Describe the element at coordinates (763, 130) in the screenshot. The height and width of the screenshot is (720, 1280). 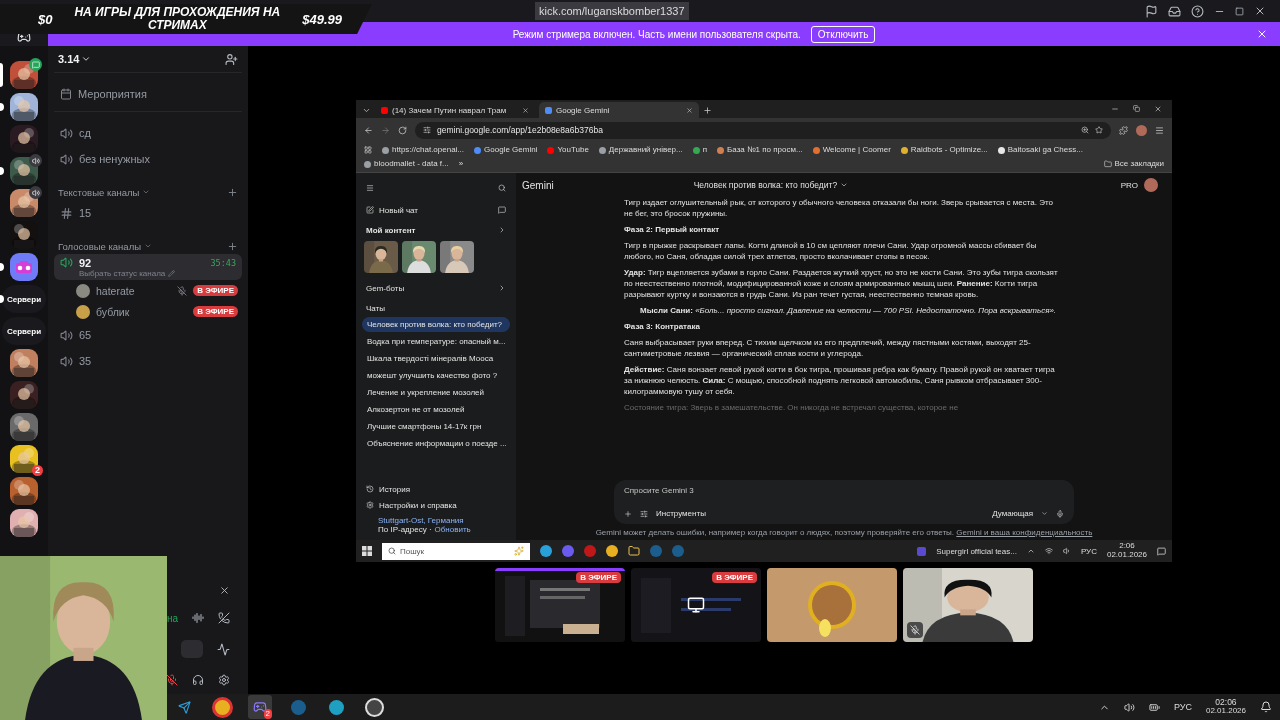
I see `address-field: gemini.google.com/app/1e2b08e8a6b376ba` at that location.